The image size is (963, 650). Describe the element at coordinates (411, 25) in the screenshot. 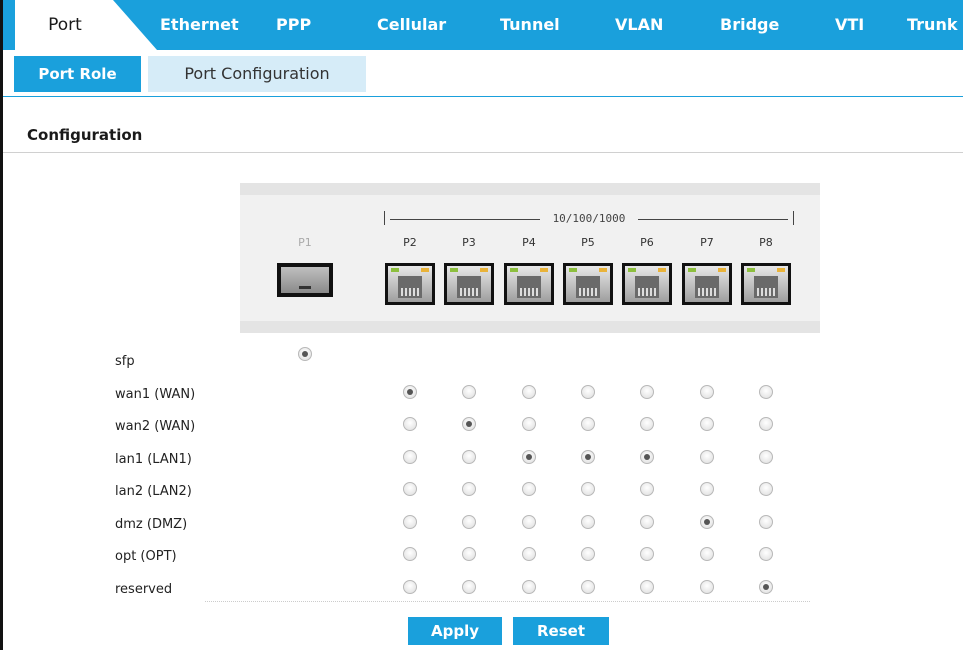

I see `tab-cellular: Cellular` at that location.